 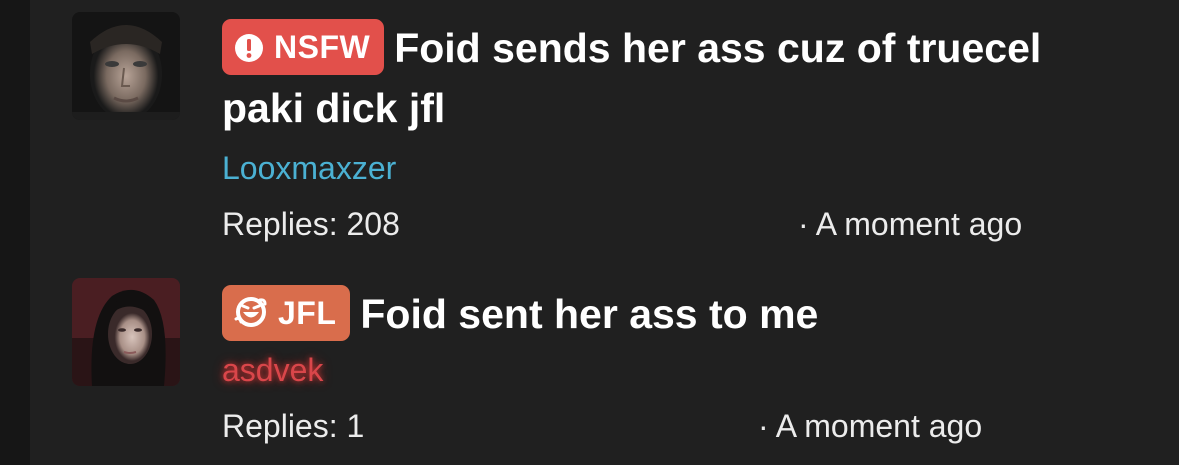 What do you see at coordinates (322, 47) in the screenshot?
I see `prefix-label: NSFW` at bounding box center [322, 47].